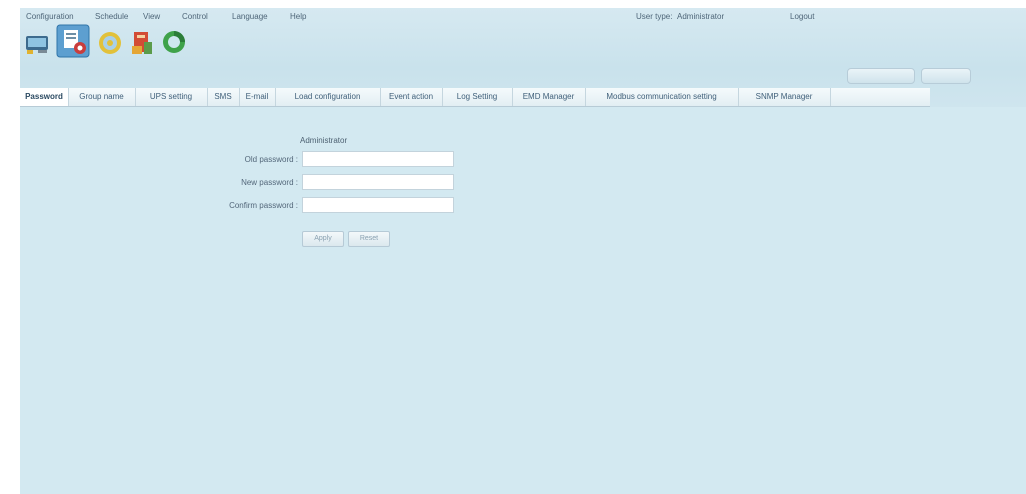 The width and height of the screenshot is (1026, 494). What do you see at coordinates (549, 97) in the screenshot?
I see `tab-emd-manager: EMD Manager` at bounding box center [549, 97].